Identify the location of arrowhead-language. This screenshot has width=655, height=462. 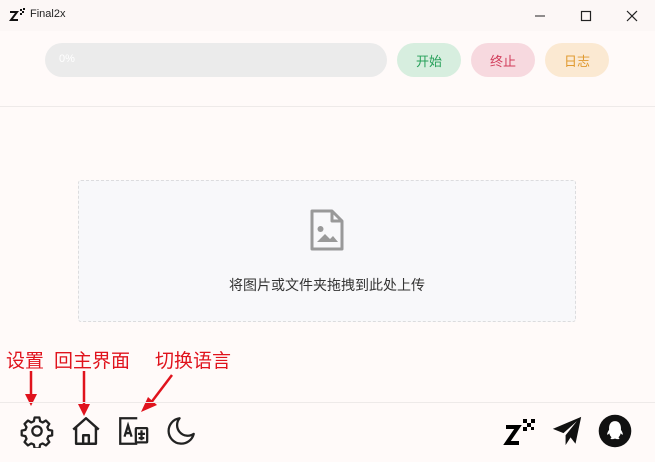
(149, 404).